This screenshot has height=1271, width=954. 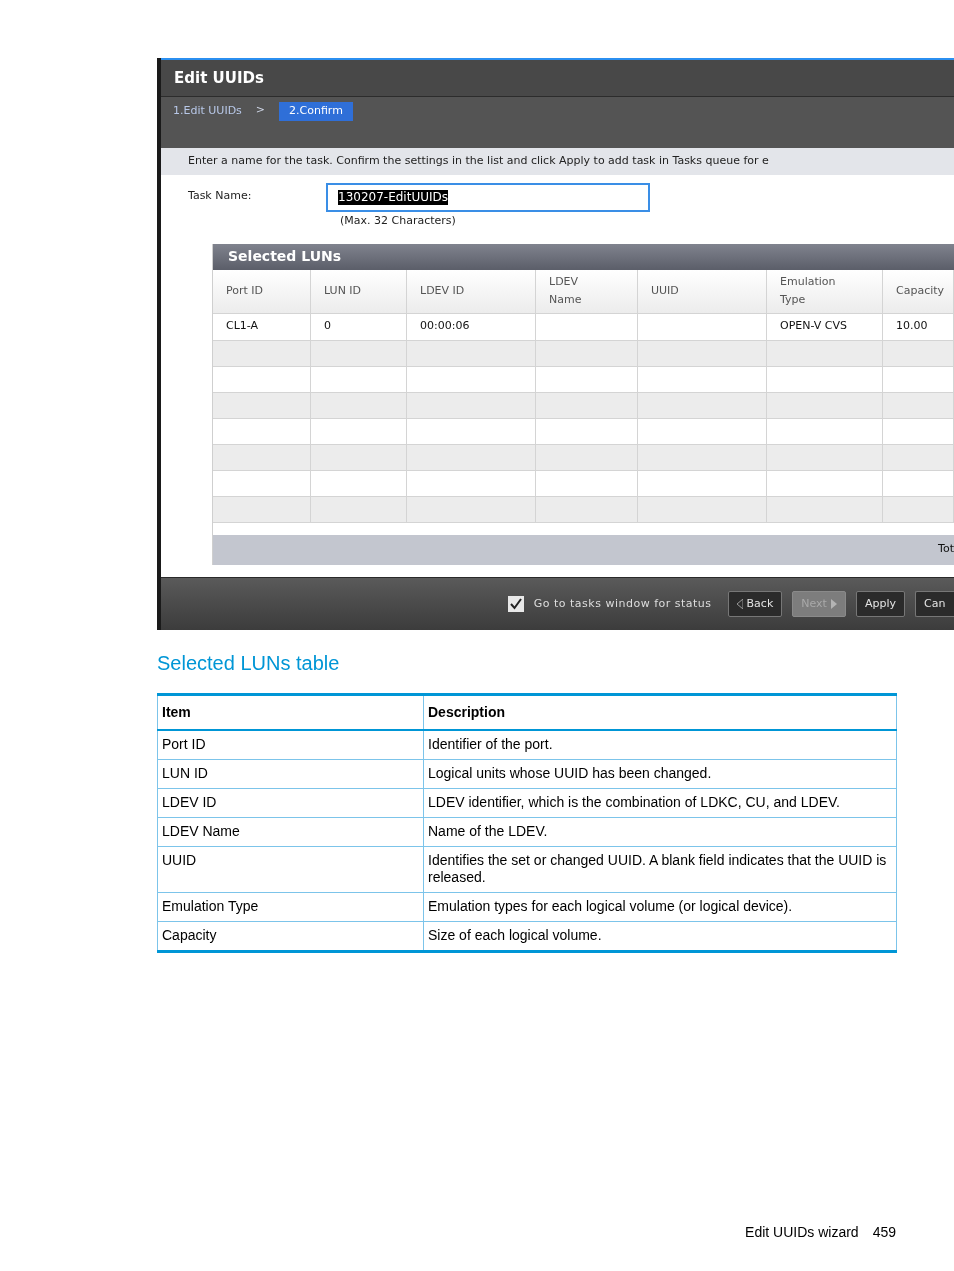 What do you see at coordinates (660, 936) in the screenshot?
I see `table-cell: Size of each logical volume.` at bounding box center [660, 936].